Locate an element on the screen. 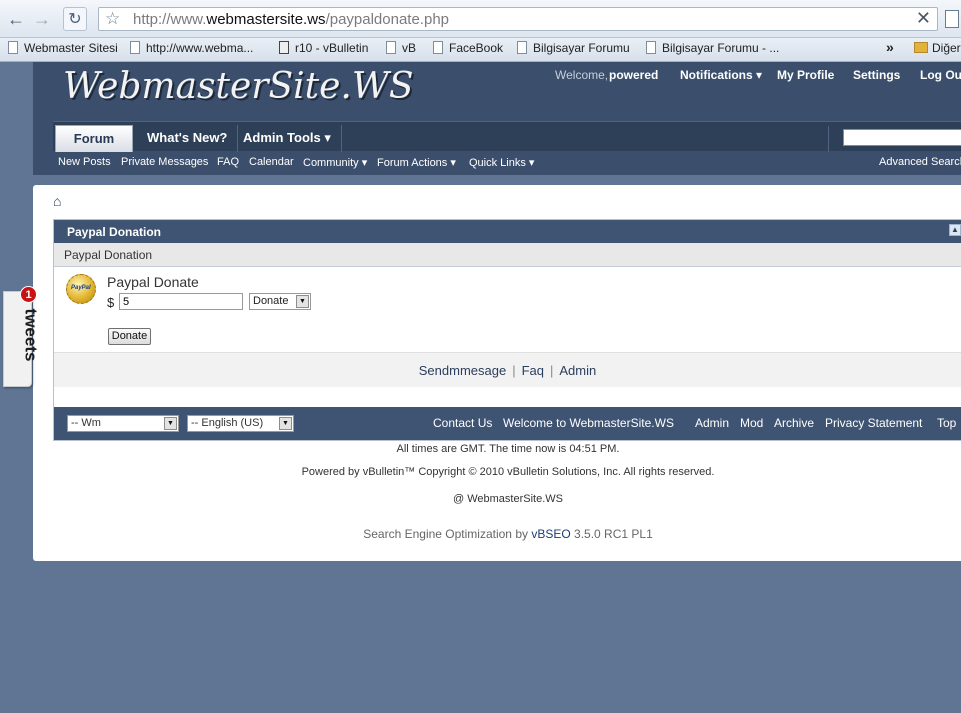 The image size is (961, 713). amount-input is located at coordinates (181, 301).